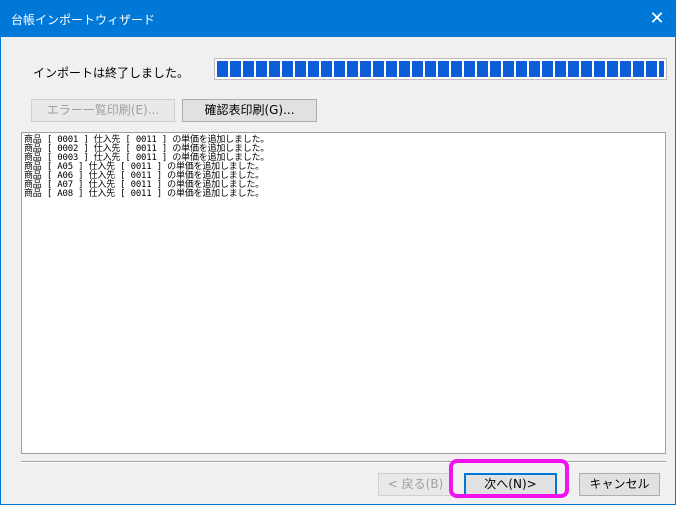 The height and width of the screenshot is (505, 676). I want to click on title-bar: 台帳インポートウィザード ✕, so click(338, 19).